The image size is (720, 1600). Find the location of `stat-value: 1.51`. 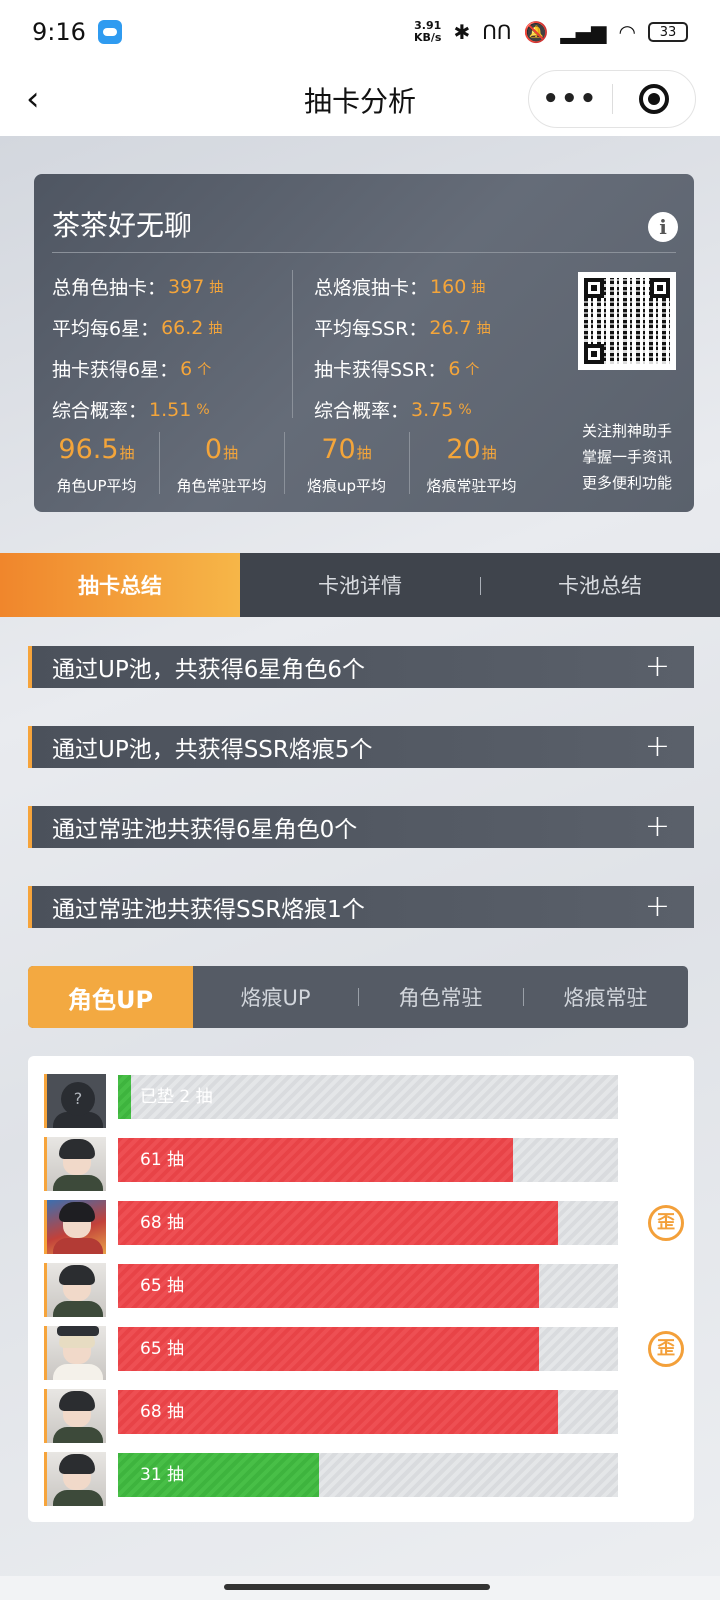

stat-value: 1.51 is located at coordinates (170, 409).